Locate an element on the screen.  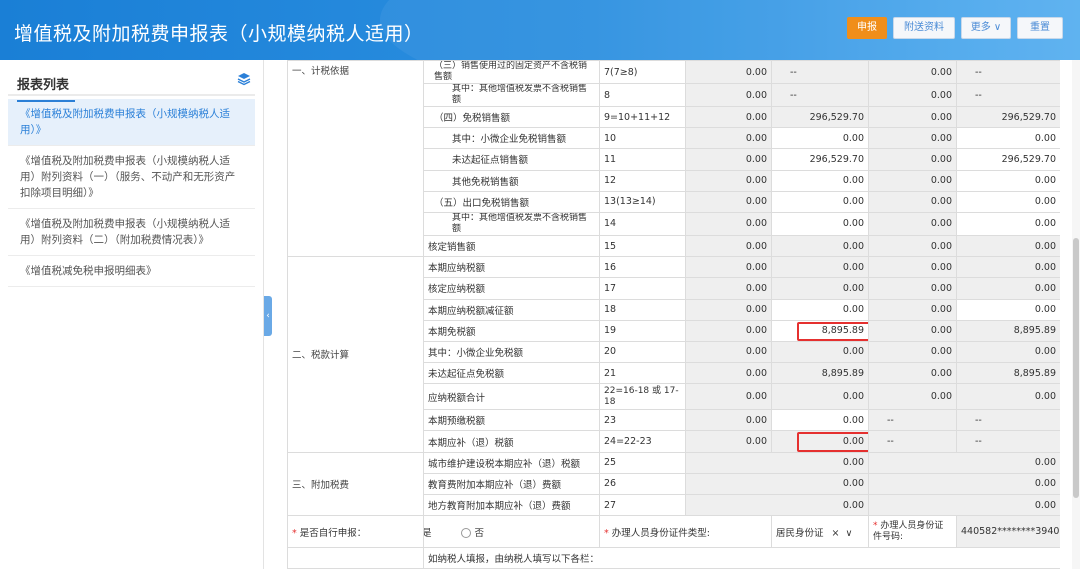
item-label: 其中：小微企业免税额 is located at coordinates (511, 352).